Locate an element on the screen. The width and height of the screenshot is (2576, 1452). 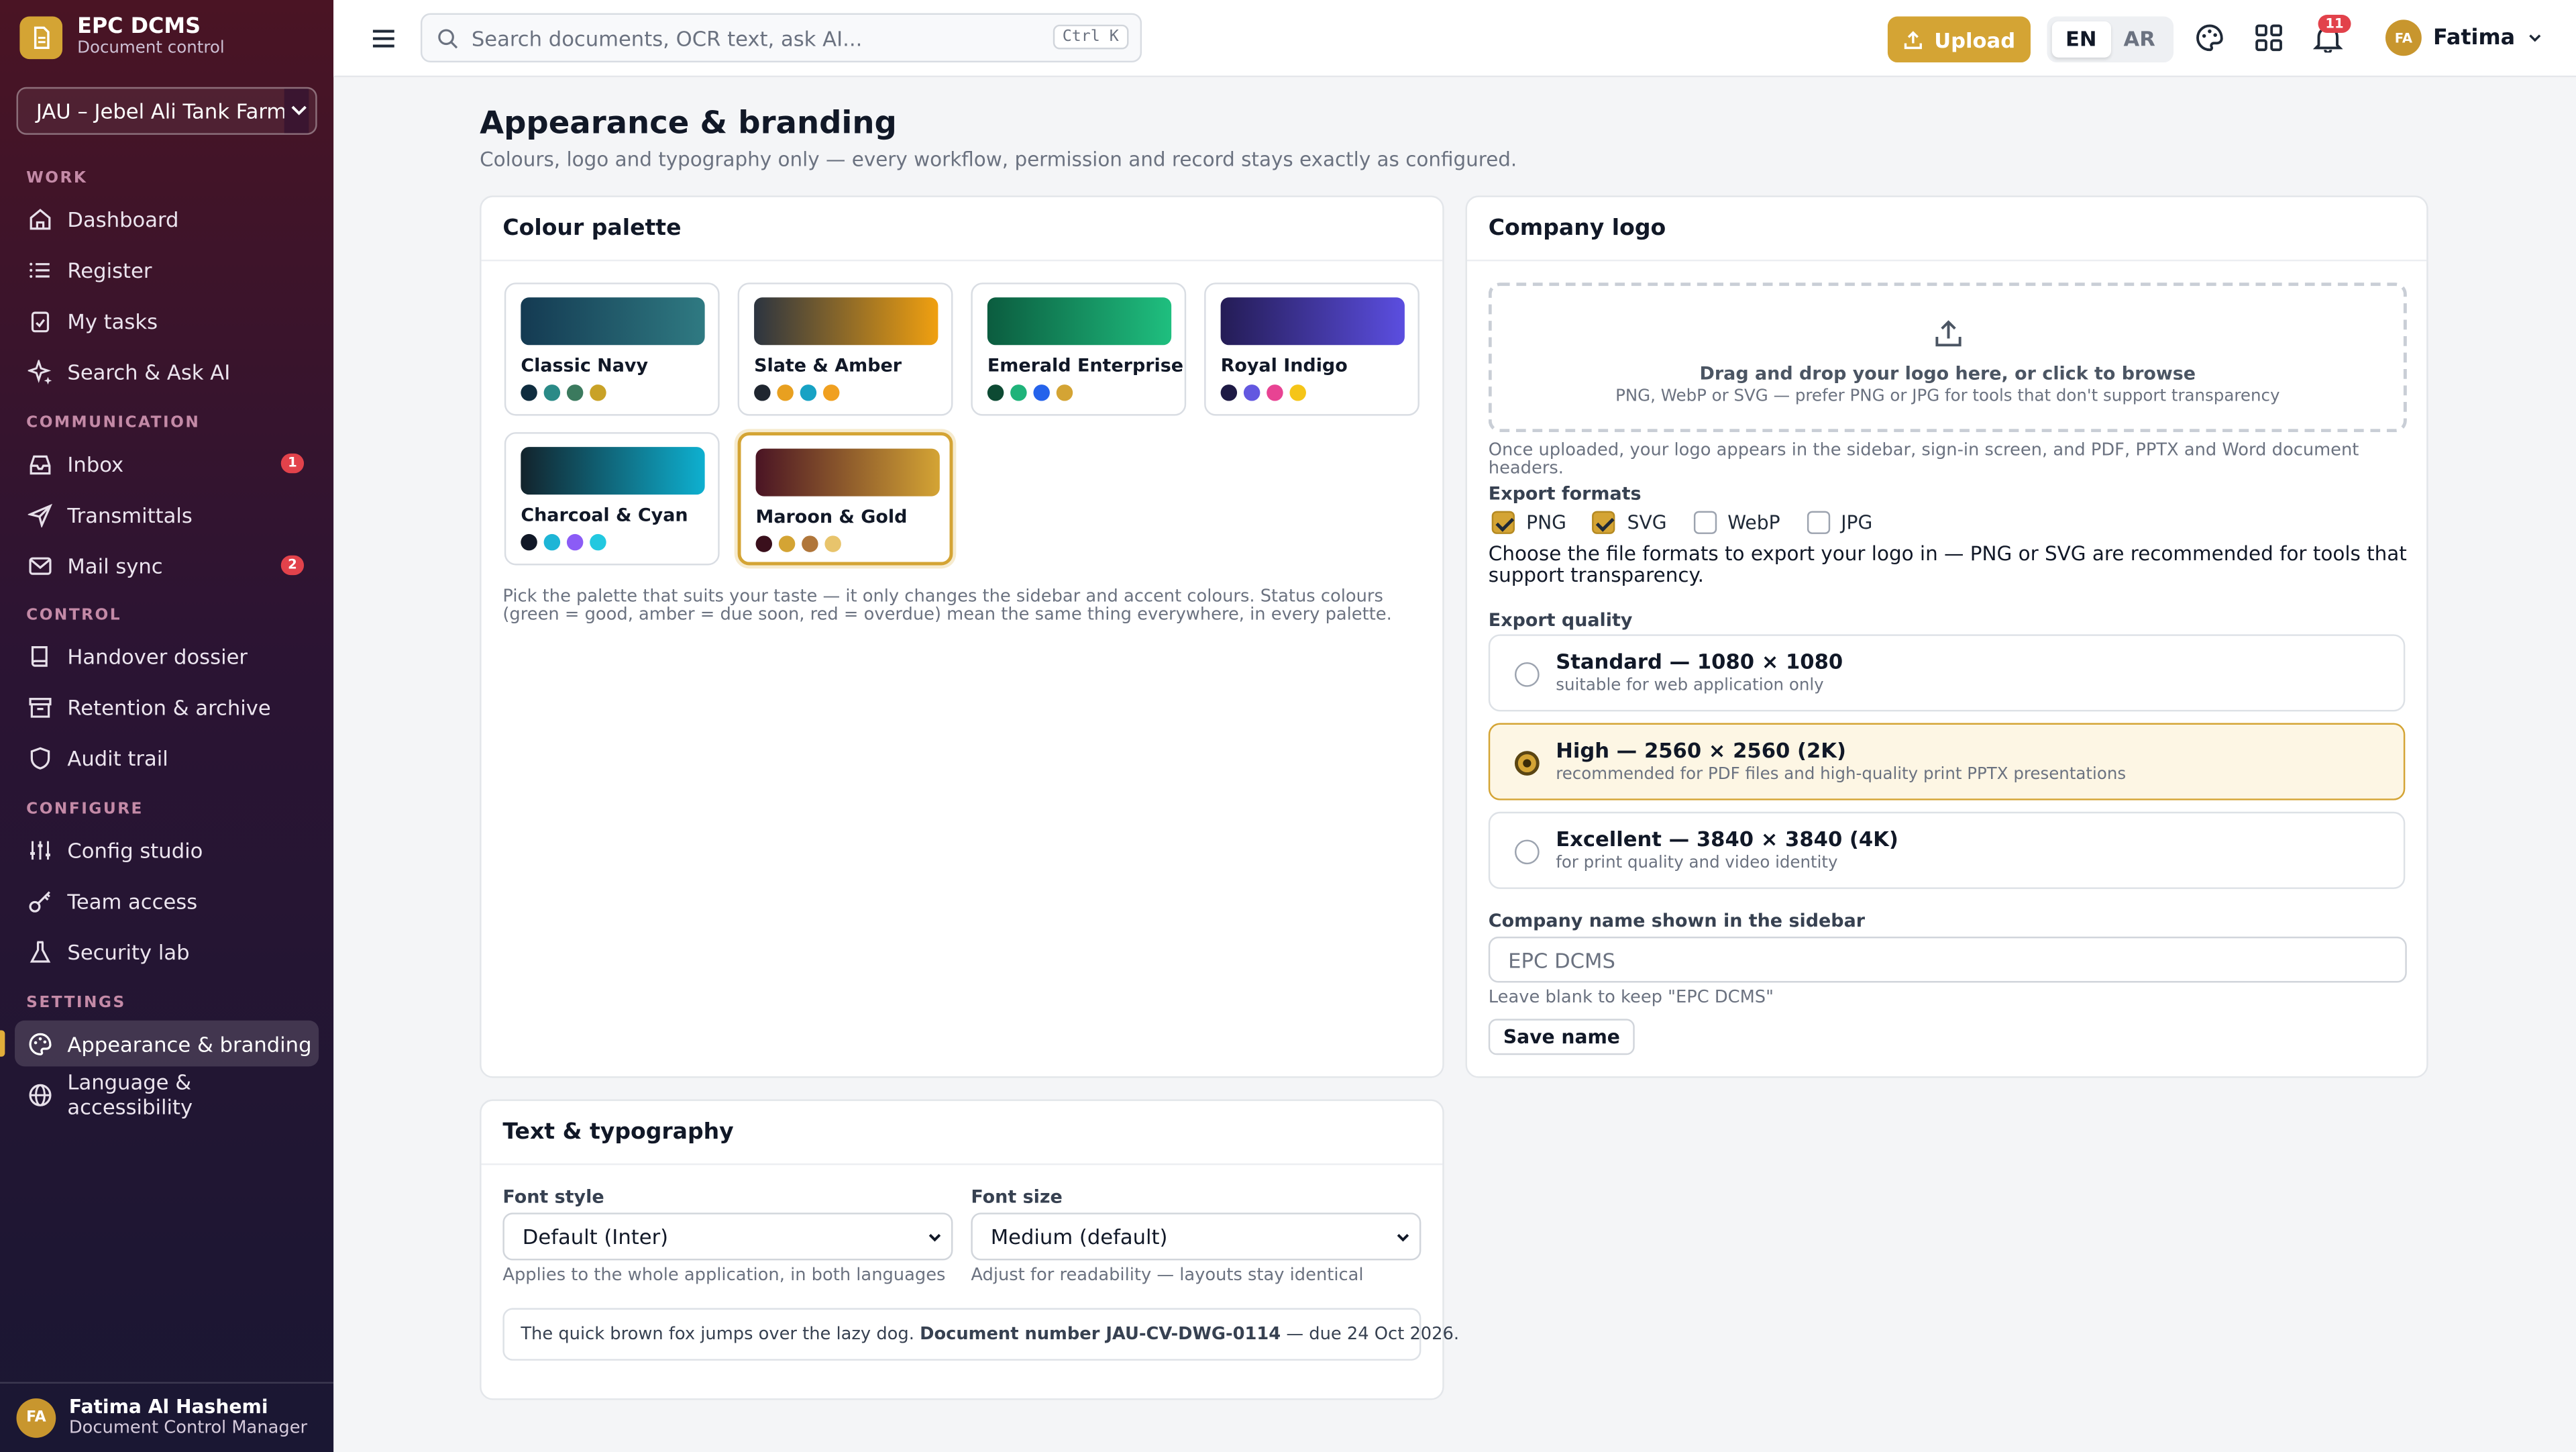
font-style-label: Font style is located at coordinates (553, 1197).